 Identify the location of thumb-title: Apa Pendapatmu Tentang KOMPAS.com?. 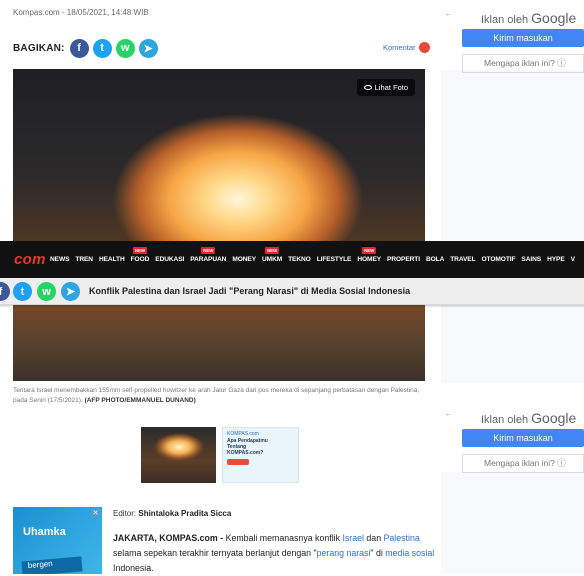
(247, 447).